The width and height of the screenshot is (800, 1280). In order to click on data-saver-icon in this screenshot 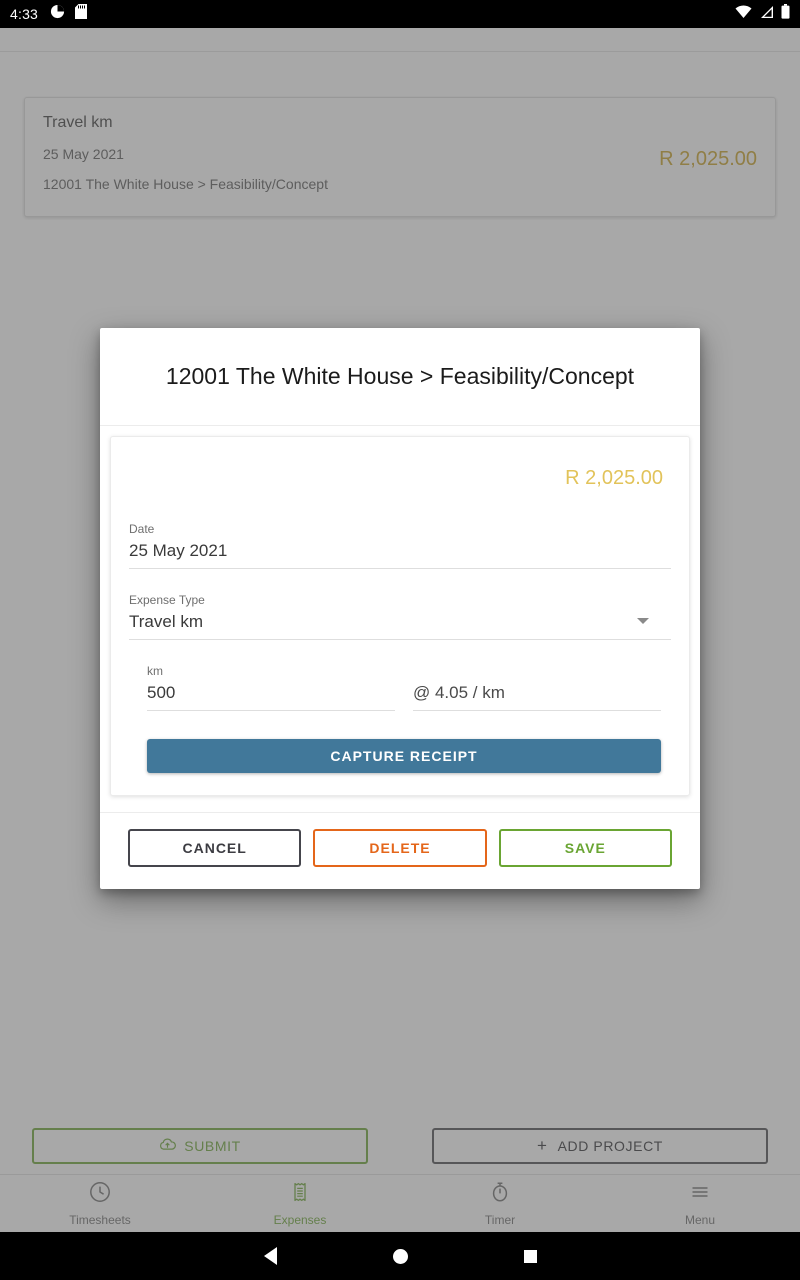, I will do `click(57, 14)`.